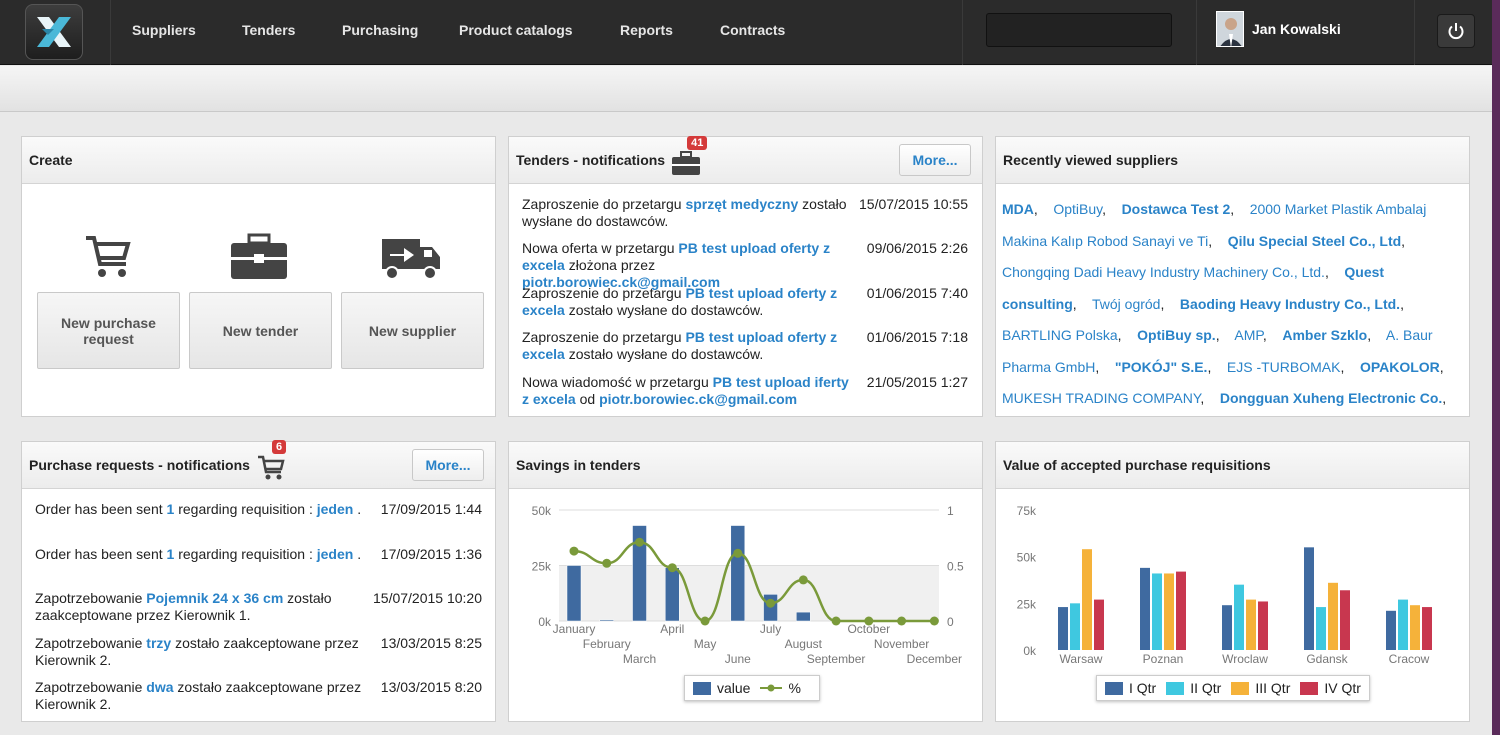  Describe the element at coordinates (431, 643) in the screenshot. I see `notification-date: 13/03/2015 8:25` at that location.